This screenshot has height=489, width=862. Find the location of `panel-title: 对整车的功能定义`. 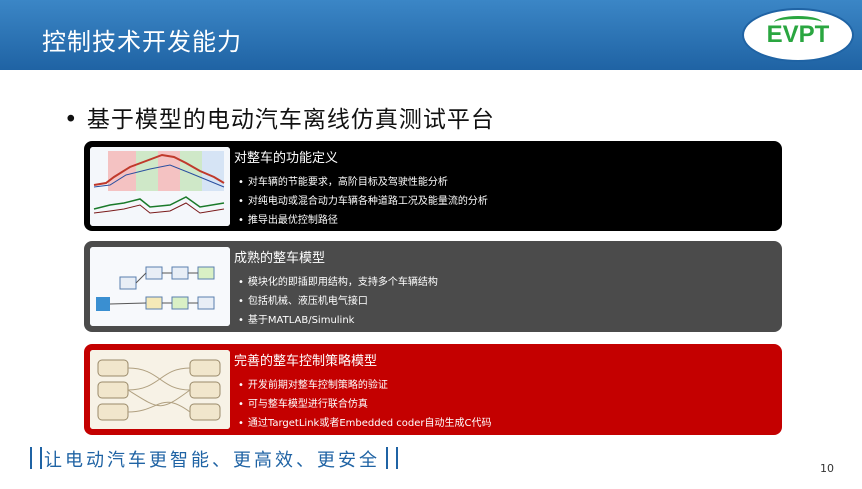

panel-title: 对整车的功能定义 is located at coordinates (286, 158).